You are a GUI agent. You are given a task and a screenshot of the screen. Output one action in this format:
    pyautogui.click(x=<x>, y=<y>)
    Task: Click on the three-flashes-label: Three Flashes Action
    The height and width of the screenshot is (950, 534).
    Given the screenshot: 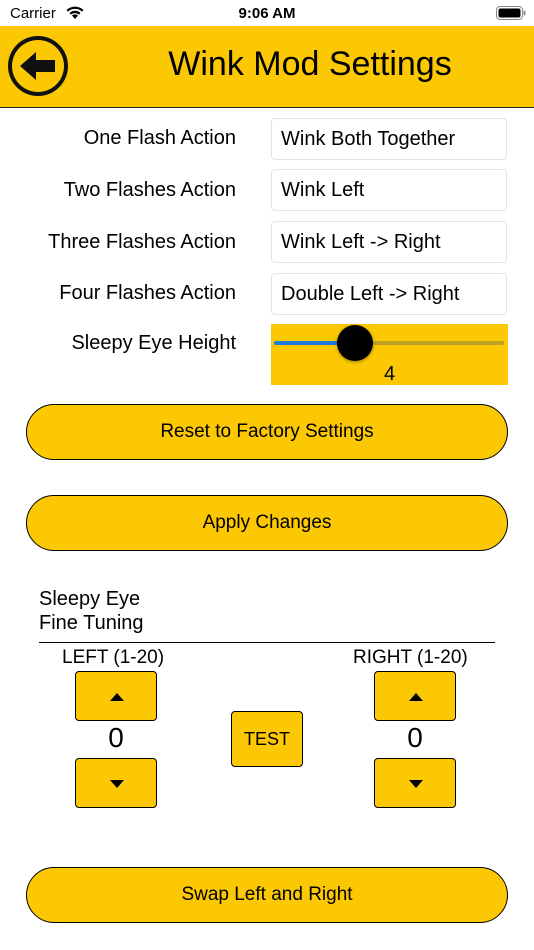 What is the action you would take?
    pyautogui.click(x=142, y=242)
    